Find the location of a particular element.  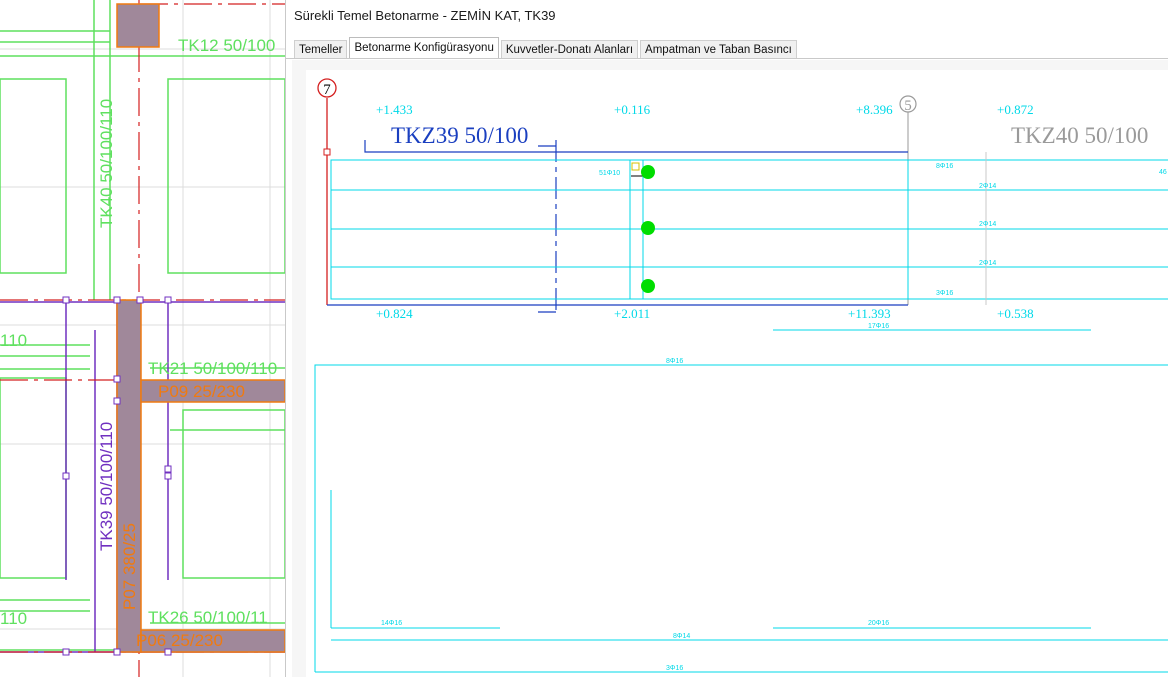

axis-grip is located at coordinates (327, 152).